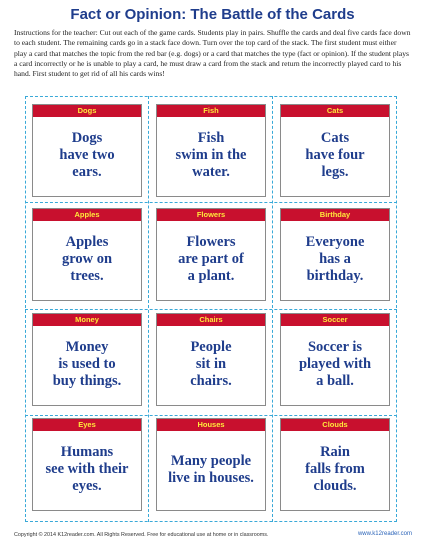 Image resolution: width=425 pixels, height=550 pixels. I want to click on card-statement: Everyone has a birthday., so click(335, 259).